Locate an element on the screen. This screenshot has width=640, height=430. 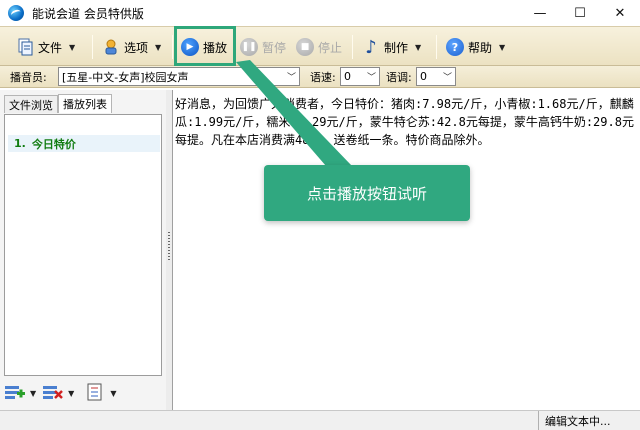
options-label: 选项 is located at coordinates (136, 47).